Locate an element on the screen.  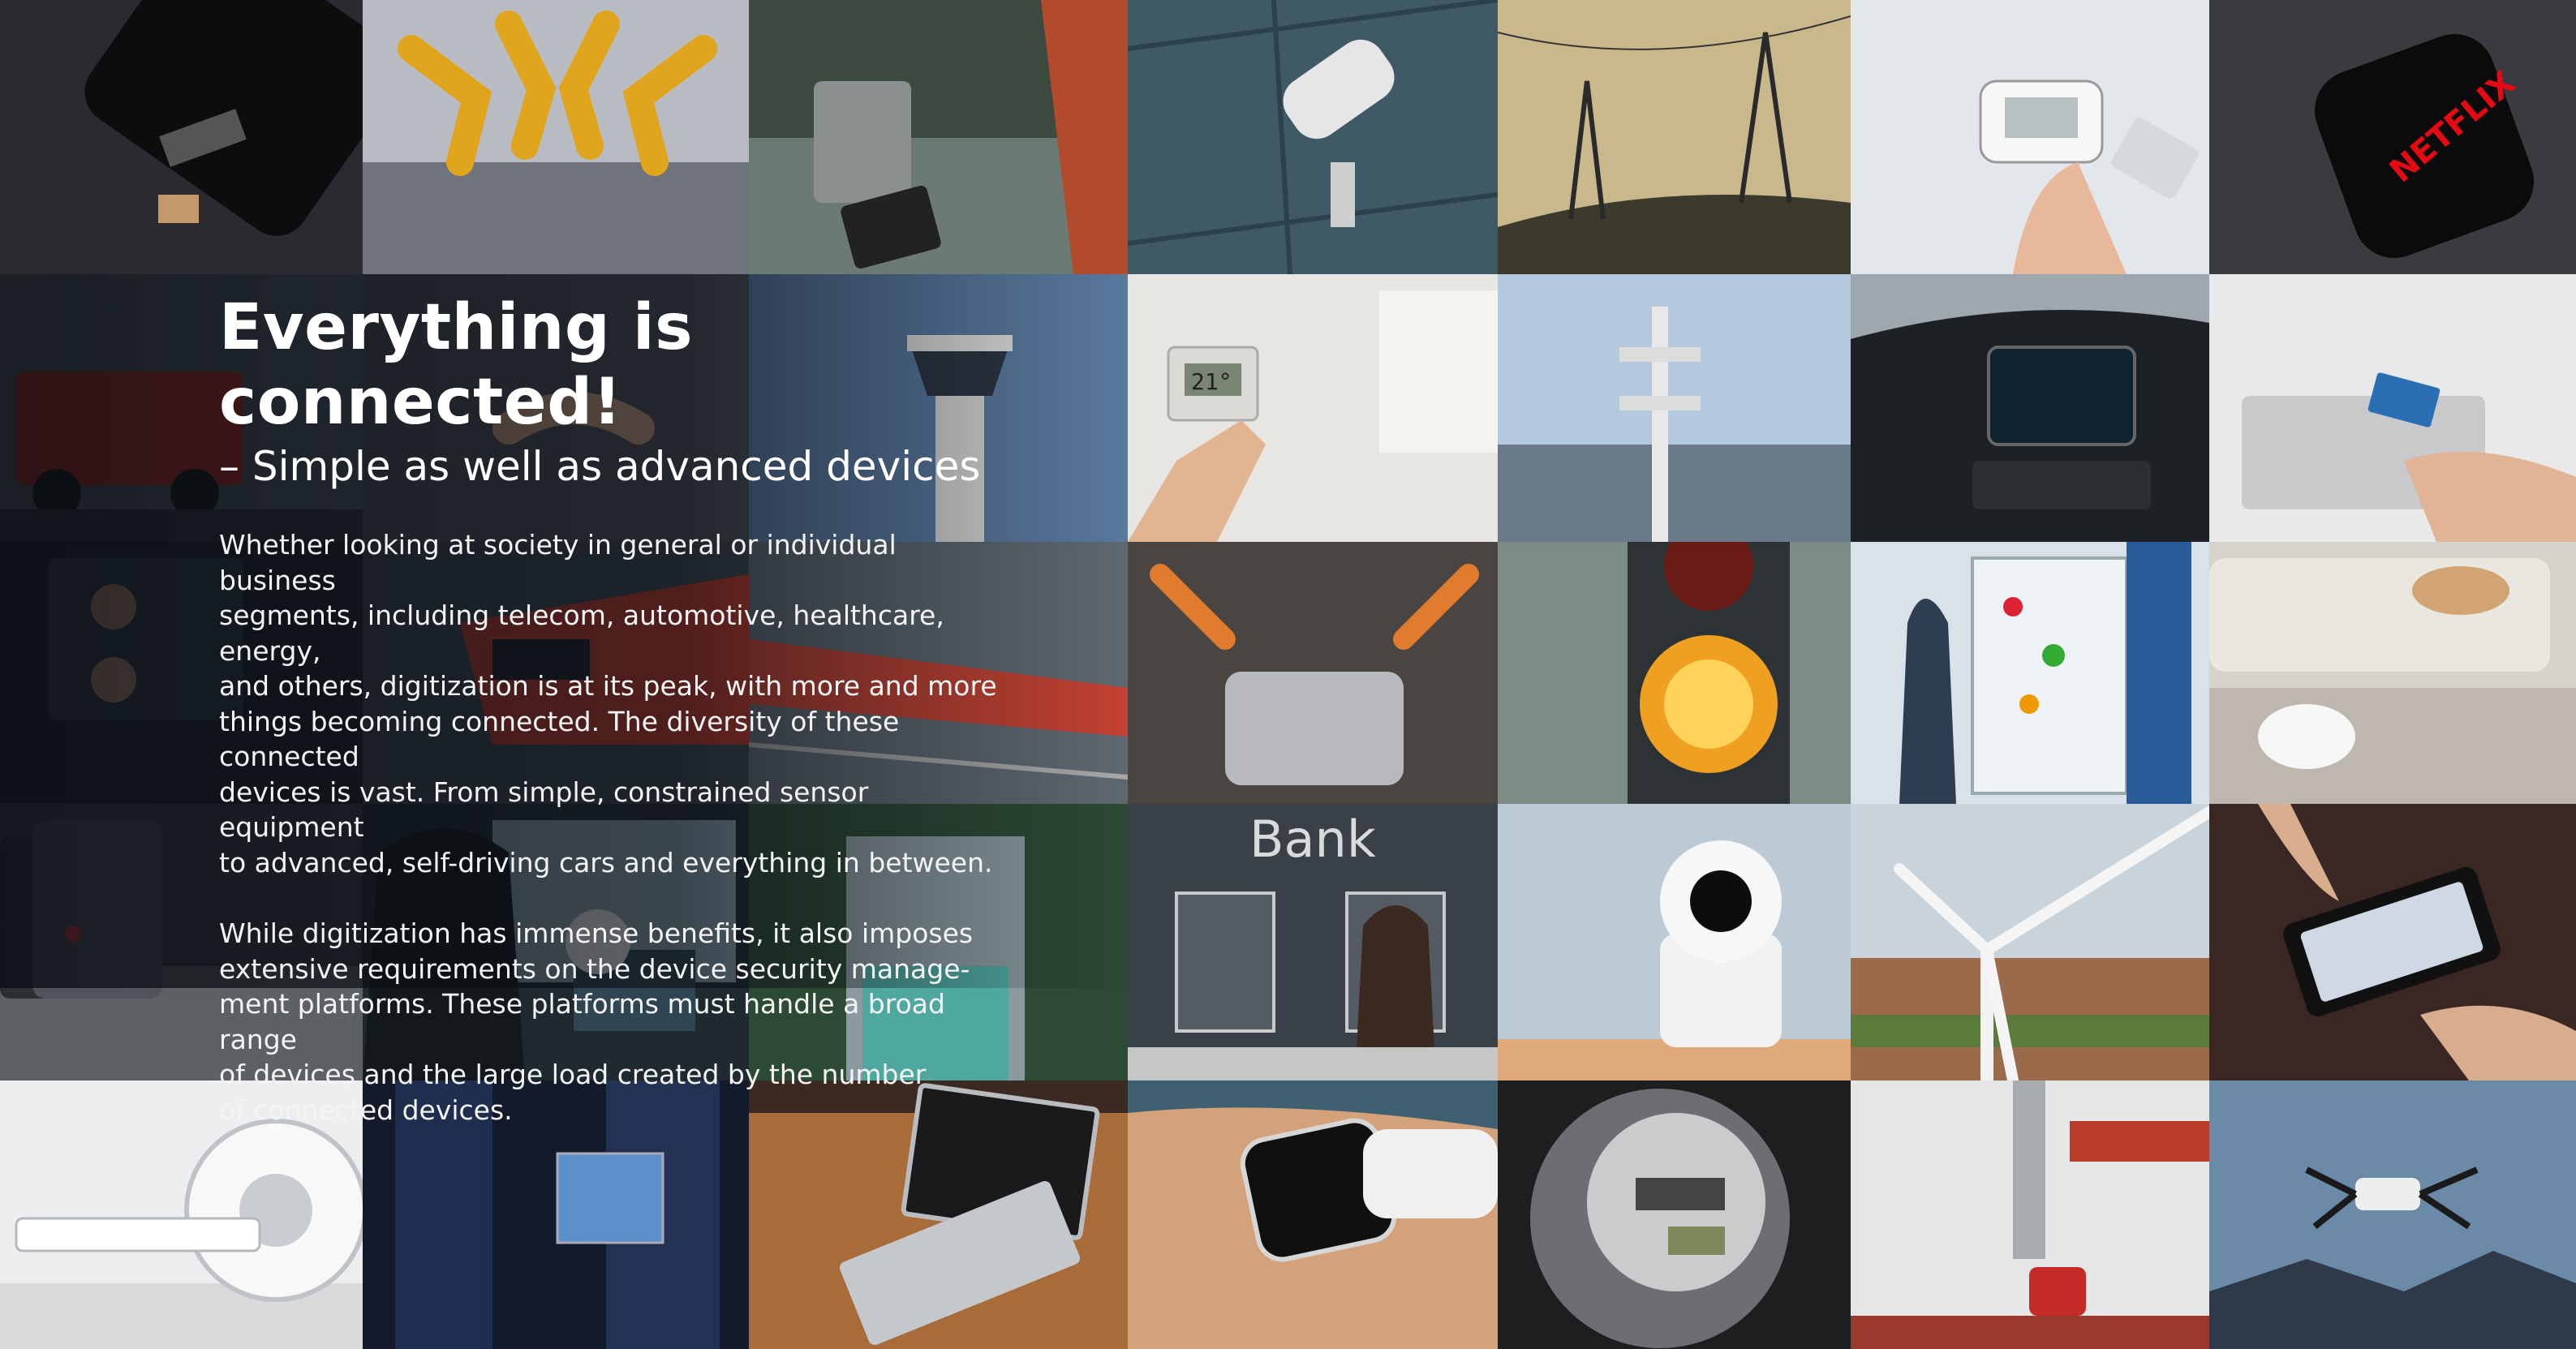
photo-robot-arms is located at coordinates (556, 137).